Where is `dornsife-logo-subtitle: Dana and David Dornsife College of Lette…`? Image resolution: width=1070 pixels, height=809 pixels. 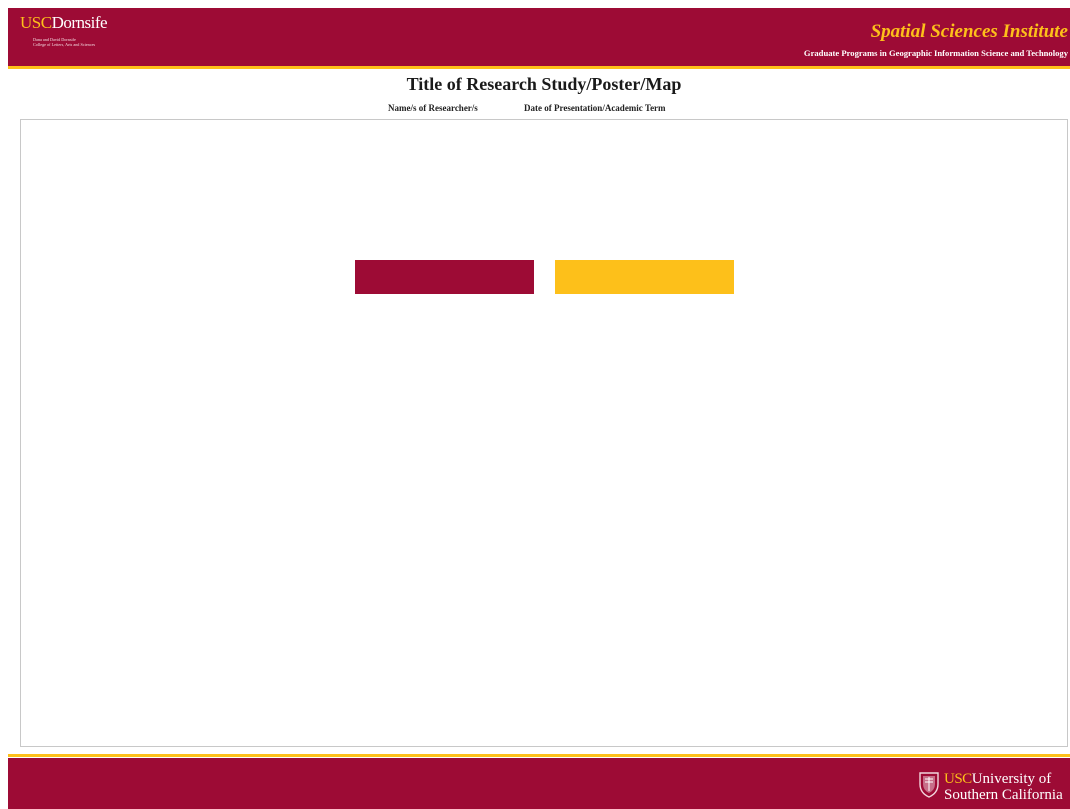 dornsife-logo-subtitle: Dana and David Dornsife College of Lette… is located at coordinates (64, 42).